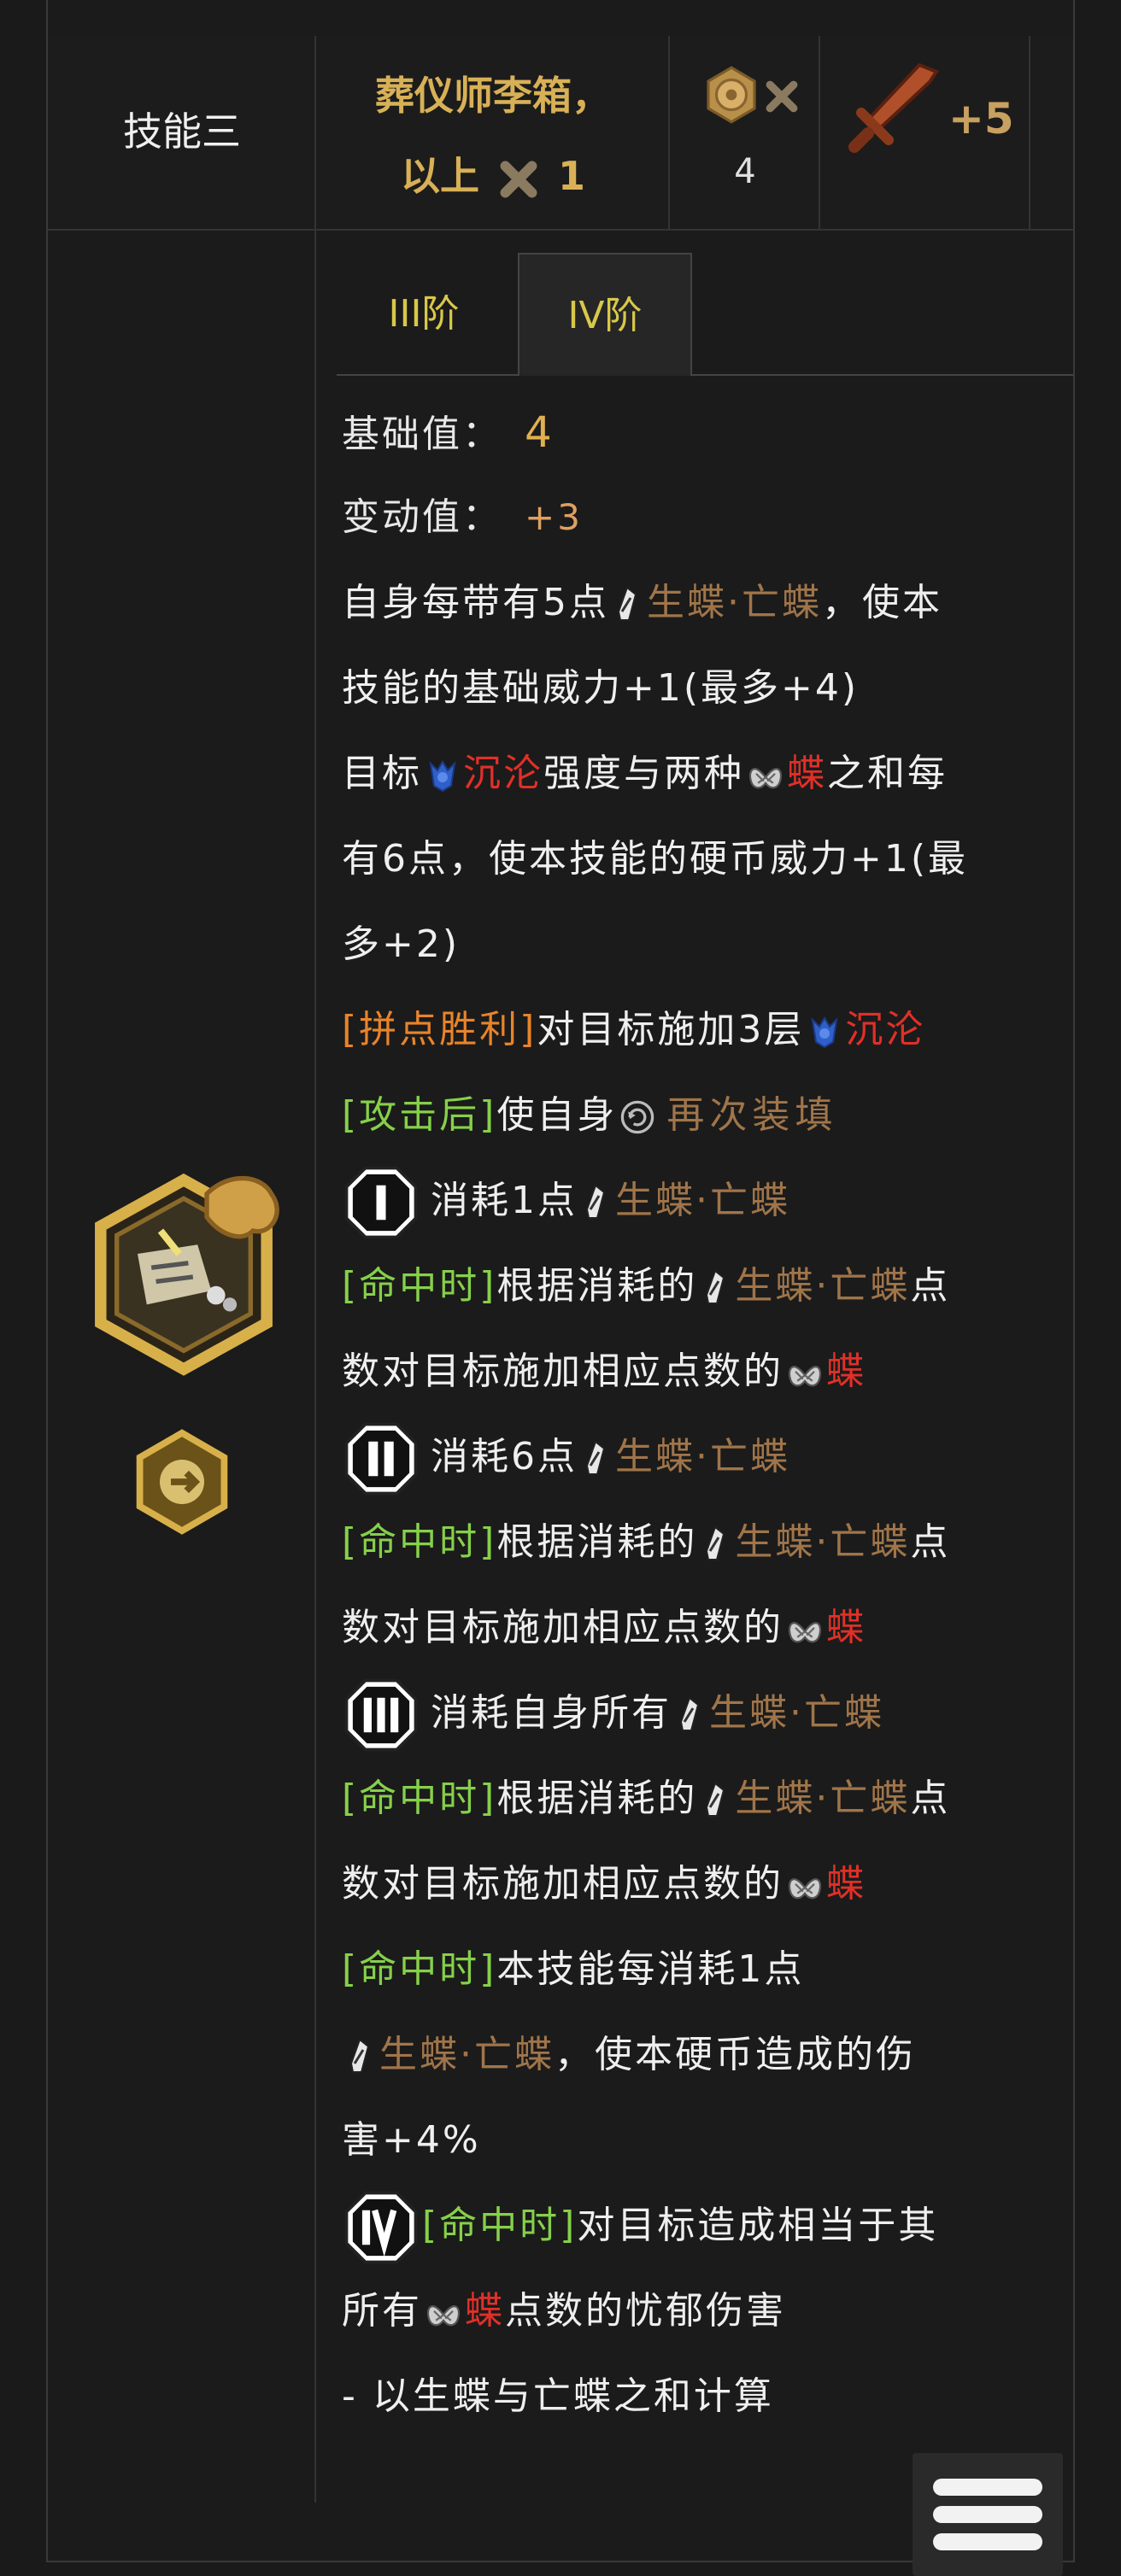 This screenshot has height=2576, width=1121. Describe the element at coordinates (601, 688) in the screenshot. I see `desc-text: 技能的基础威力+1(最多+4)` at that location.